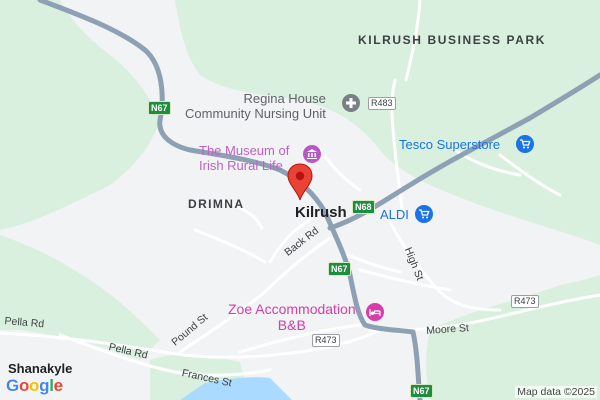  What do you see at coordinates (363, 207) in the screenshot?
I see `road-shield-n68: N68` at bounding box center [363, 207].